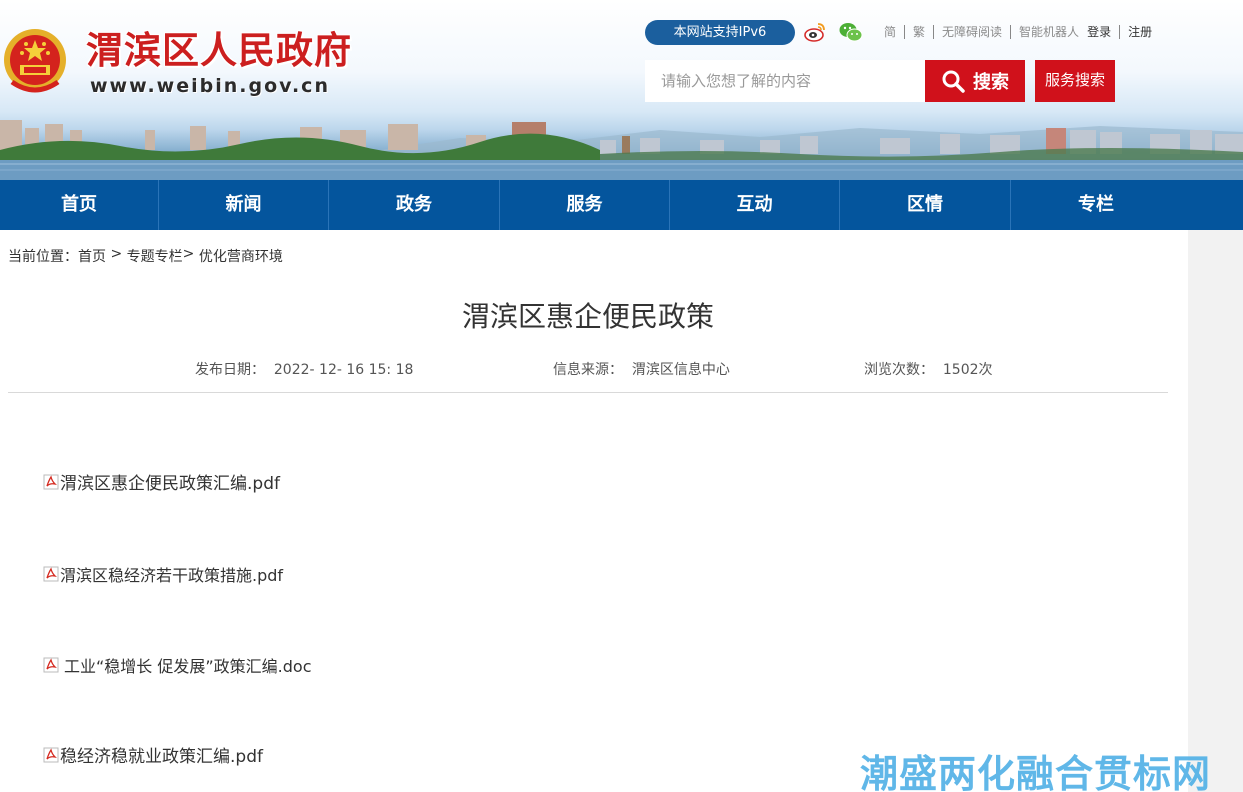  I want to click on breadcrumb-home: 首页, so click(92, 256).